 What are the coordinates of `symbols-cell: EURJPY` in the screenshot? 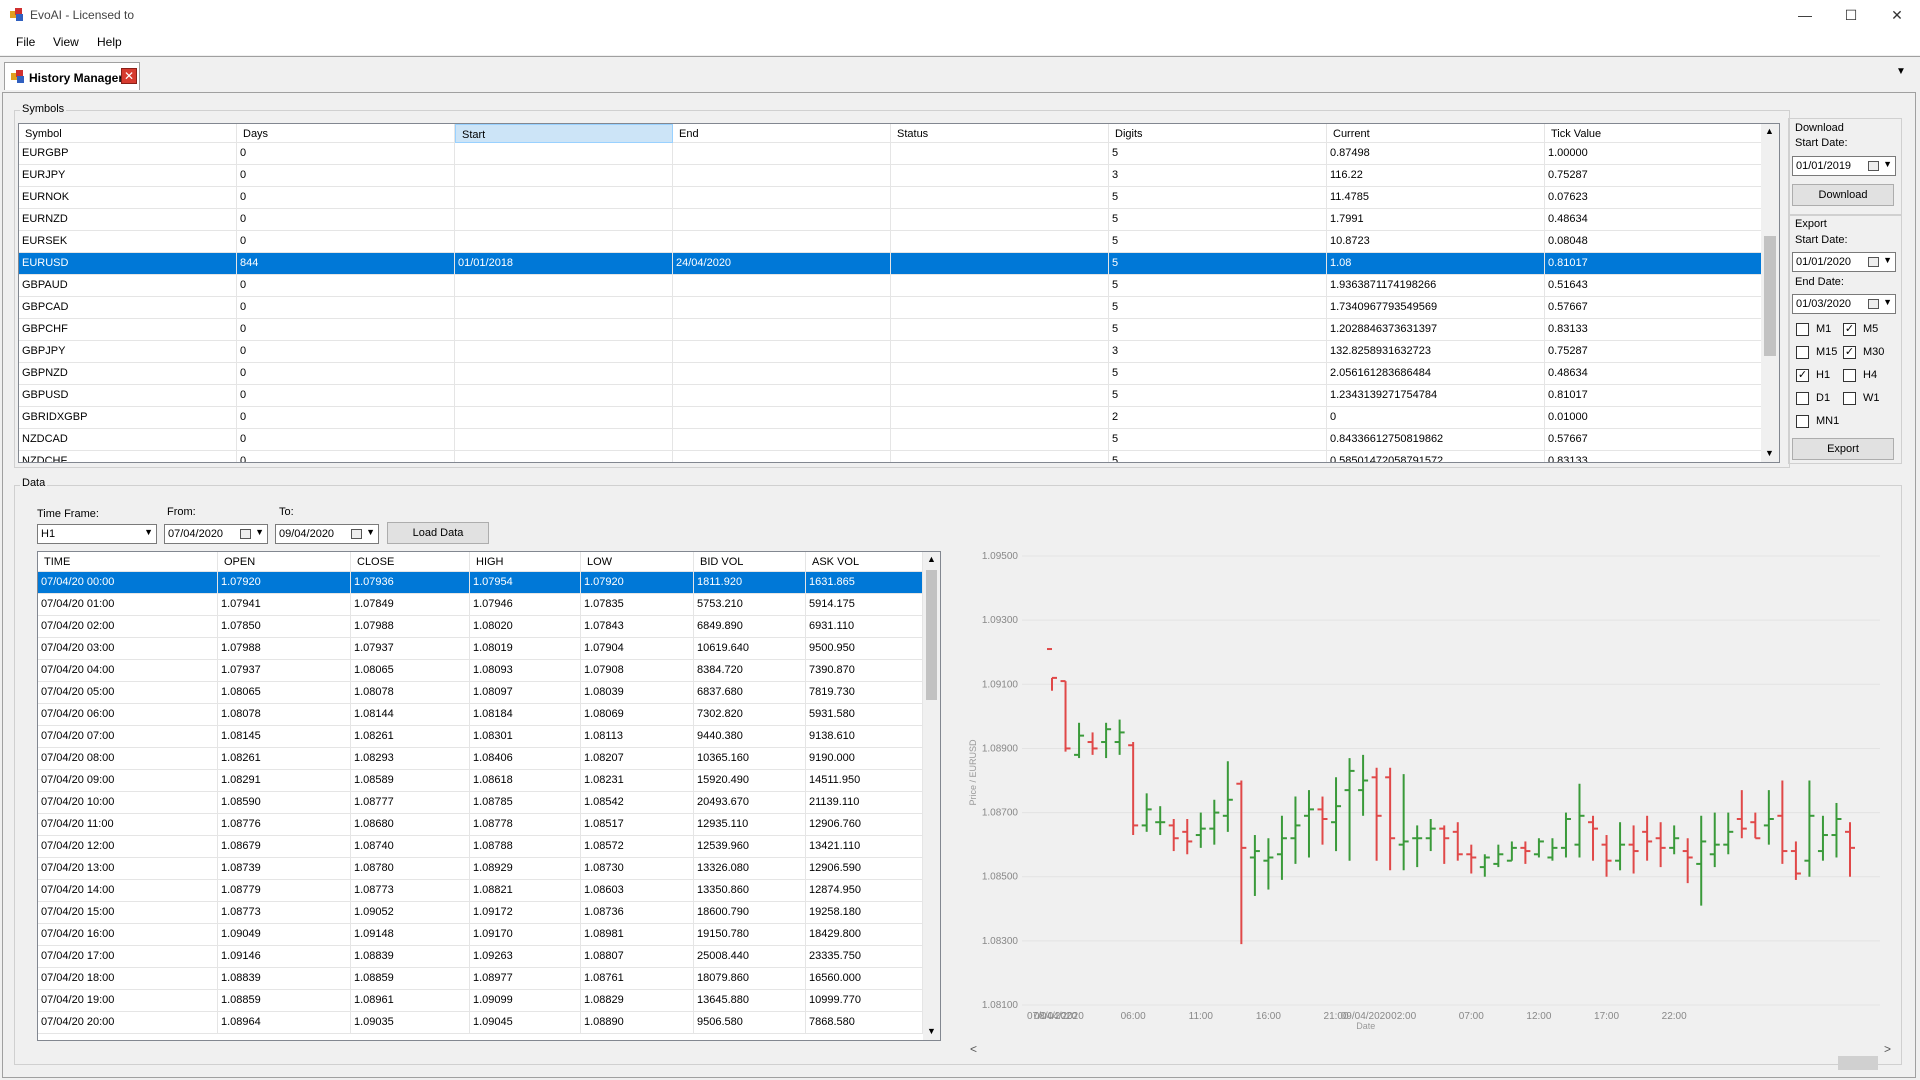 It's located at (128, 176).